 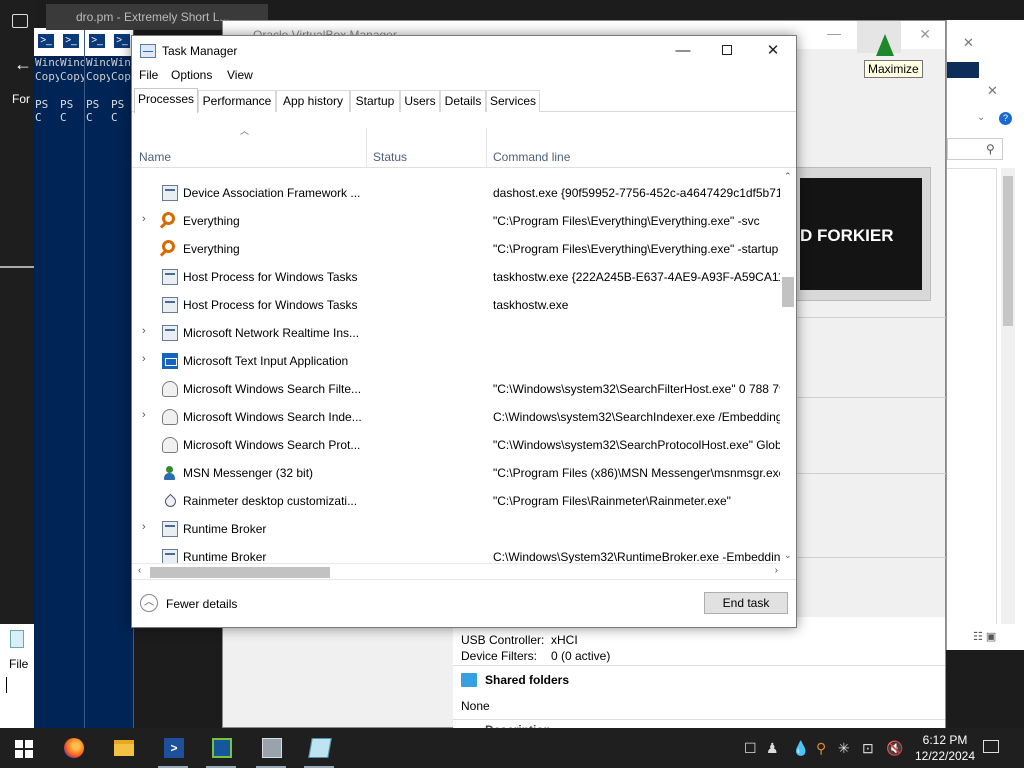 What do you see at coordinates (463, 101) in the screenshot?
I see `tab-details: Details` at bounding box center [463, 101].